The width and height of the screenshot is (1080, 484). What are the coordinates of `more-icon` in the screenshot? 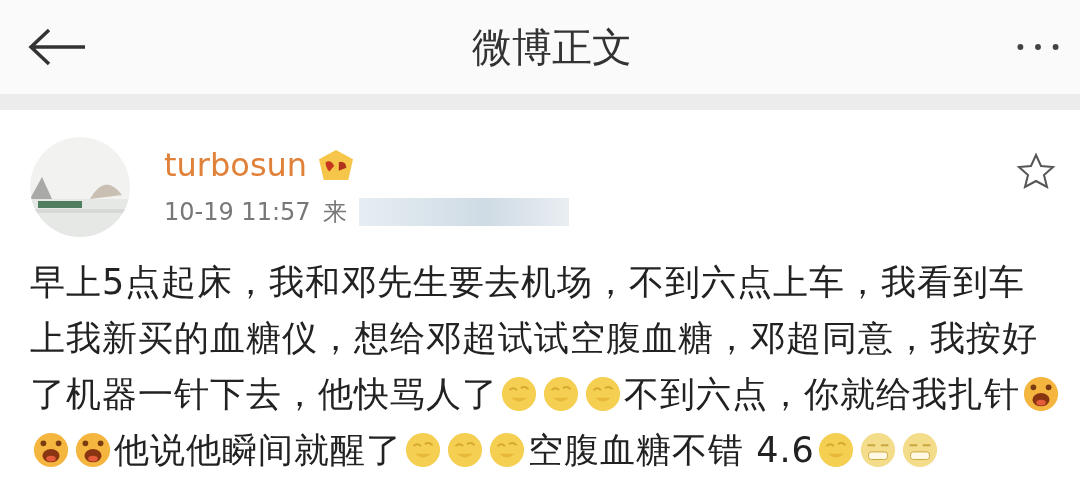 It's located at (1038, 47).